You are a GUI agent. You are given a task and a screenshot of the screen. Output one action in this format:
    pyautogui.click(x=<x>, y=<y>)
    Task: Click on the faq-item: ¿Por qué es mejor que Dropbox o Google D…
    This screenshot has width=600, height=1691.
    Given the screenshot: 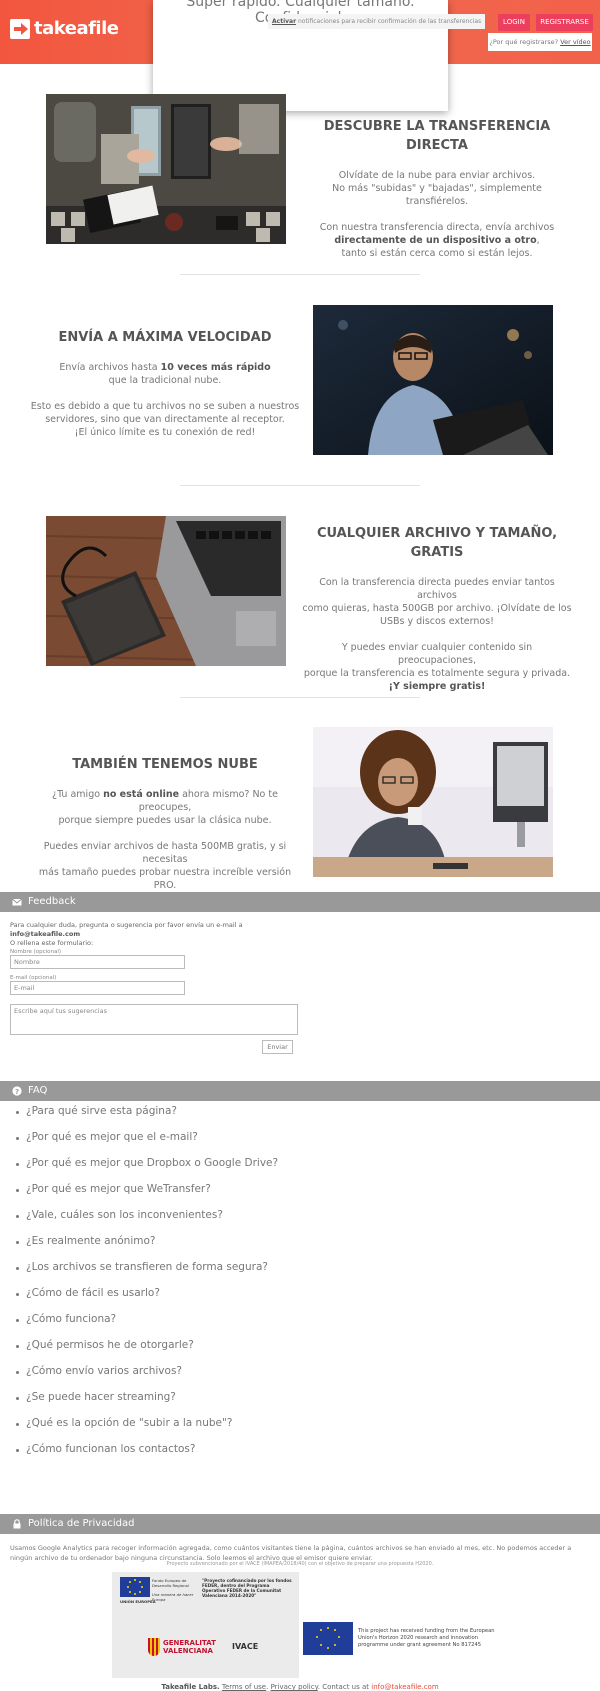 What is the action you would take?
    pyautogui.click(x=147, y=1170)
    